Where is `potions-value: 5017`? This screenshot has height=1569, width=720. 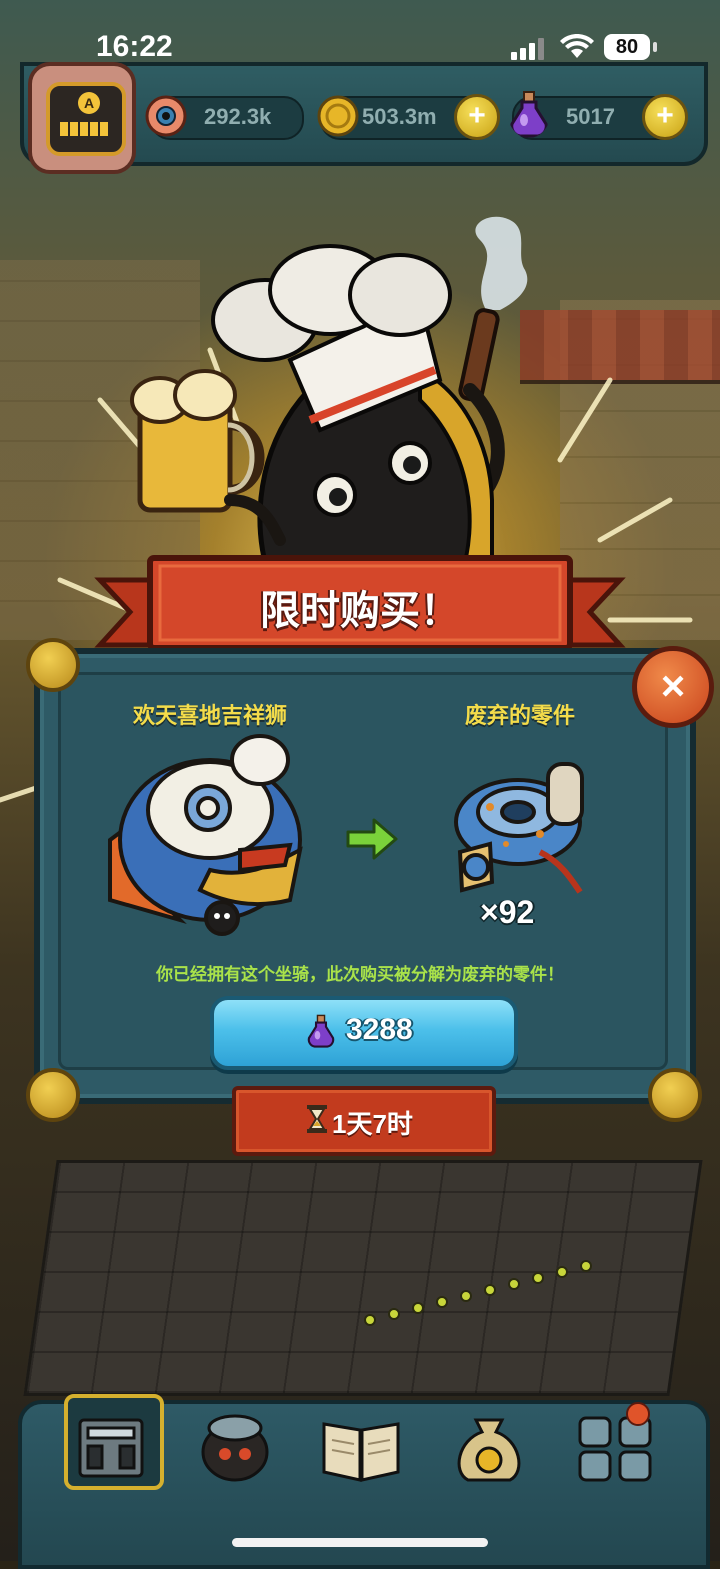
potions-value: 5017 is located at coordinates (590, 116).